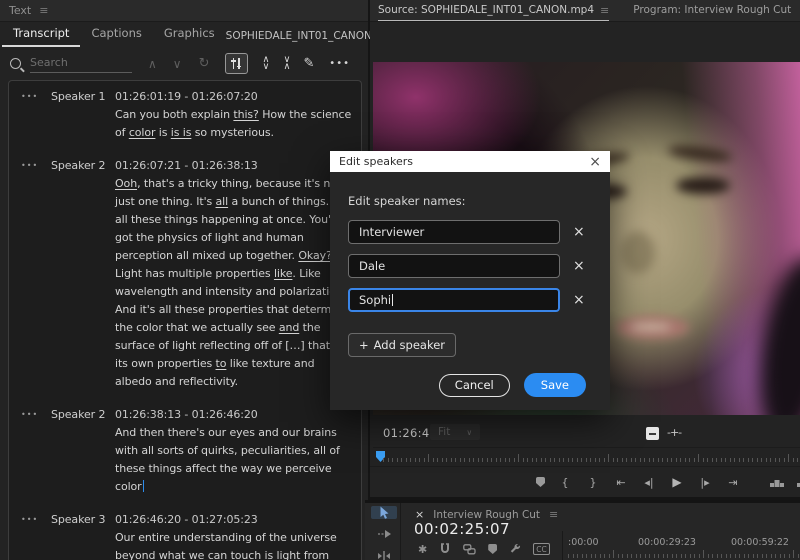 The width and height of the screenshot is (800, 560). Describe the element at coordinates (733, 482) in the screenshot. I see `go-to-out-icon: ⇥` at that location.